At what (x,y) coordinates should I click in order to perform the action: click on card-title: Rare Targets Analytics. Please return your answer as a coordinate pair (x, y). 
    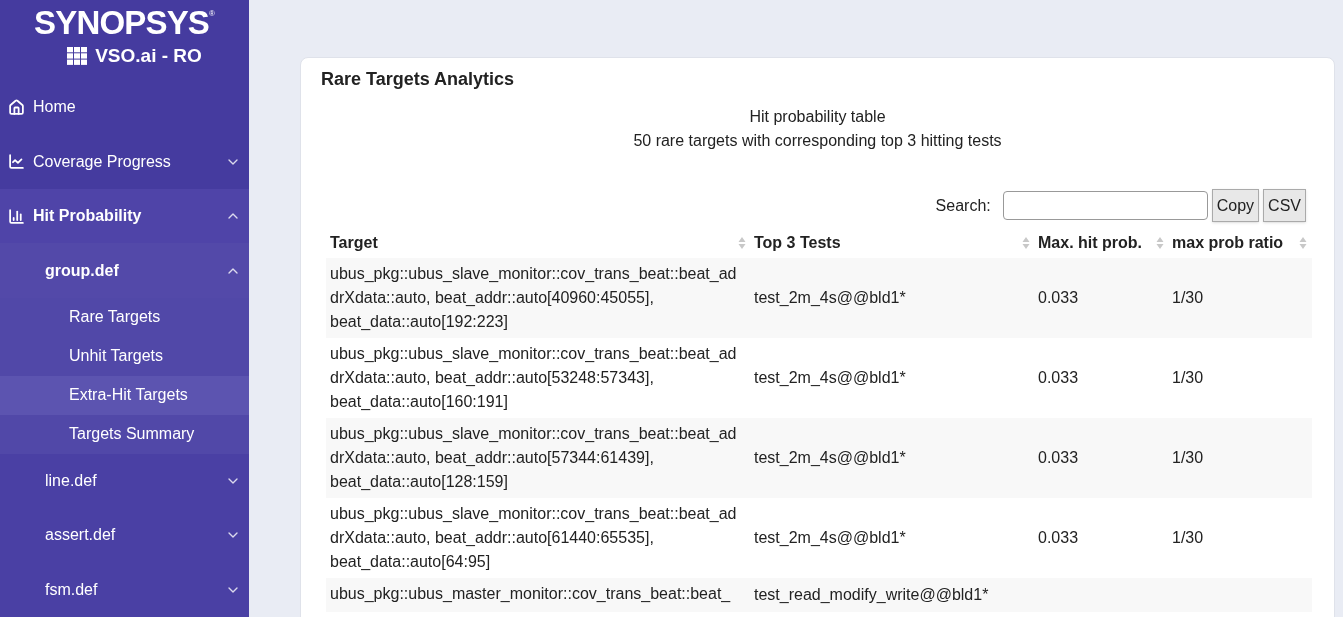
    Looking at the image, I should click on (418, 79).